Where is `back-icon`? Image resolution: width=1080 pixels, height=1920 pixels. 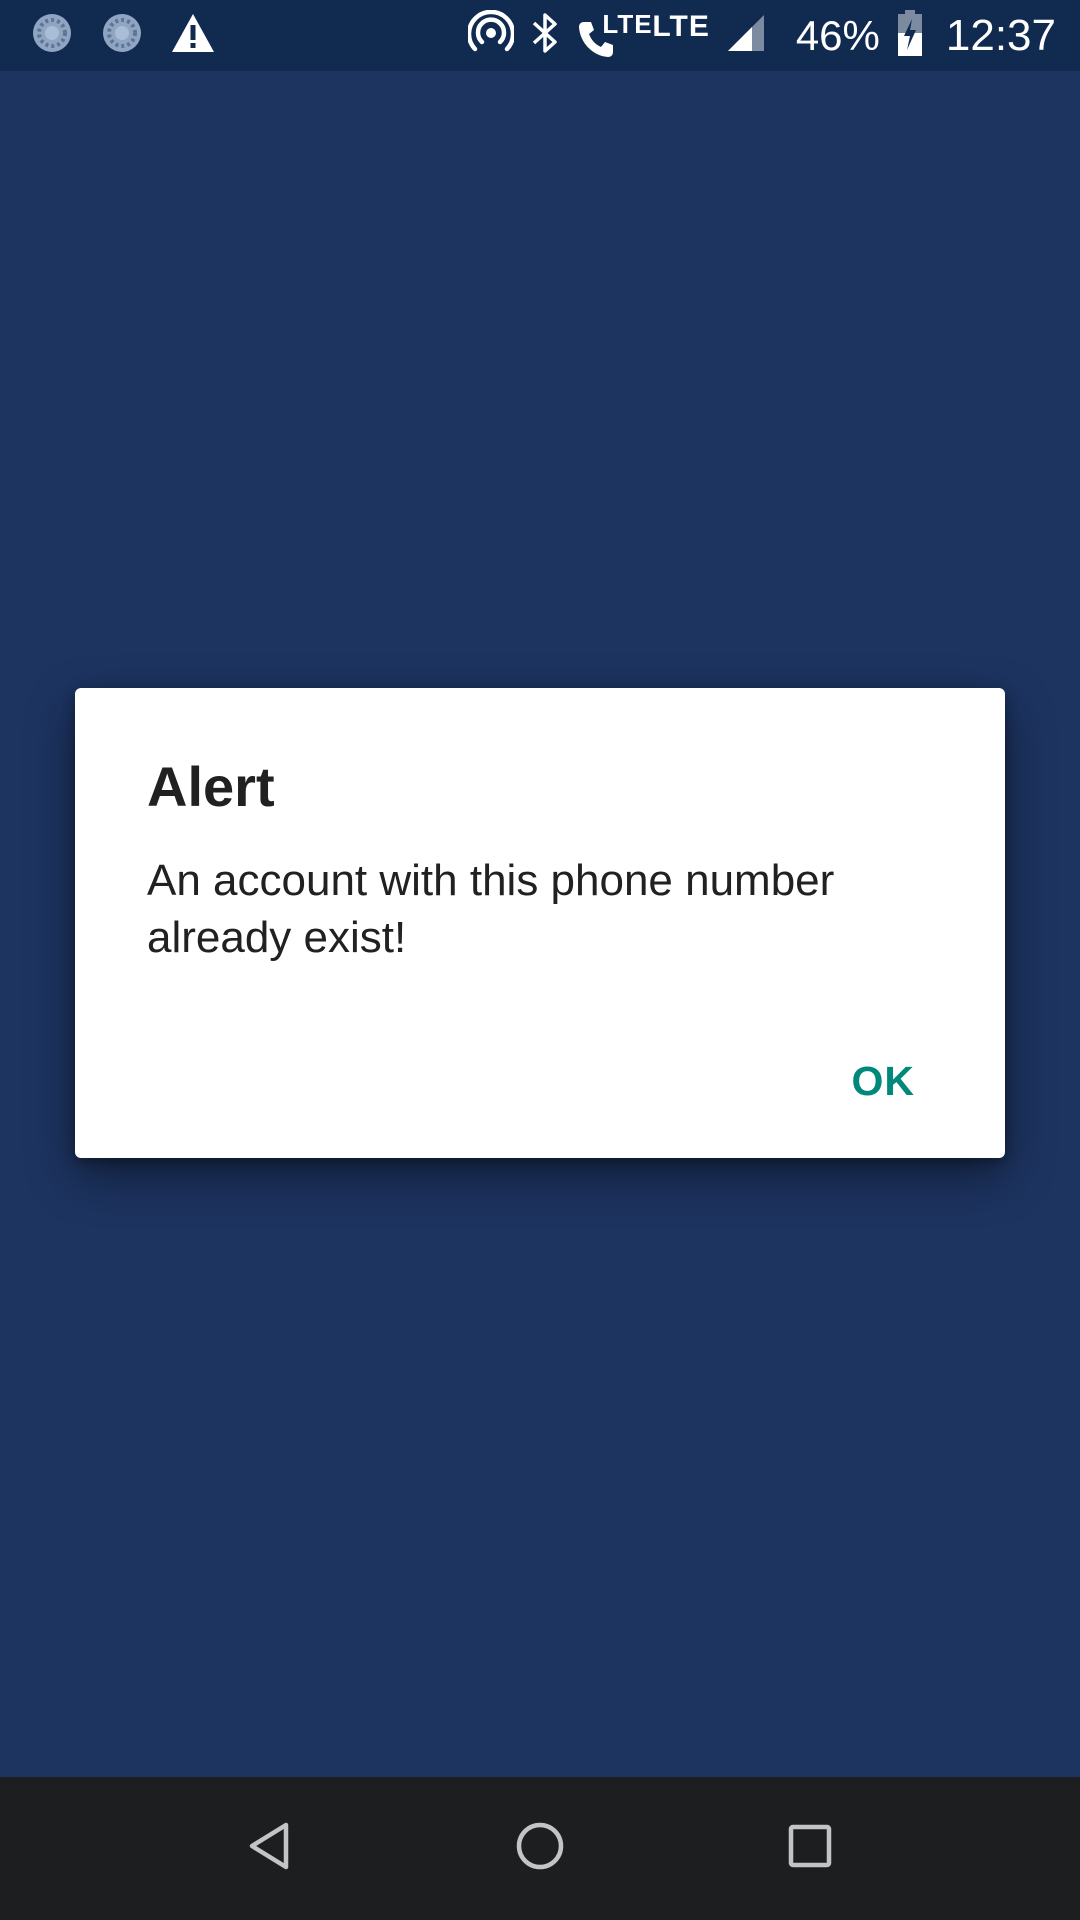 back-icon is located at coordinates (270, 1848).